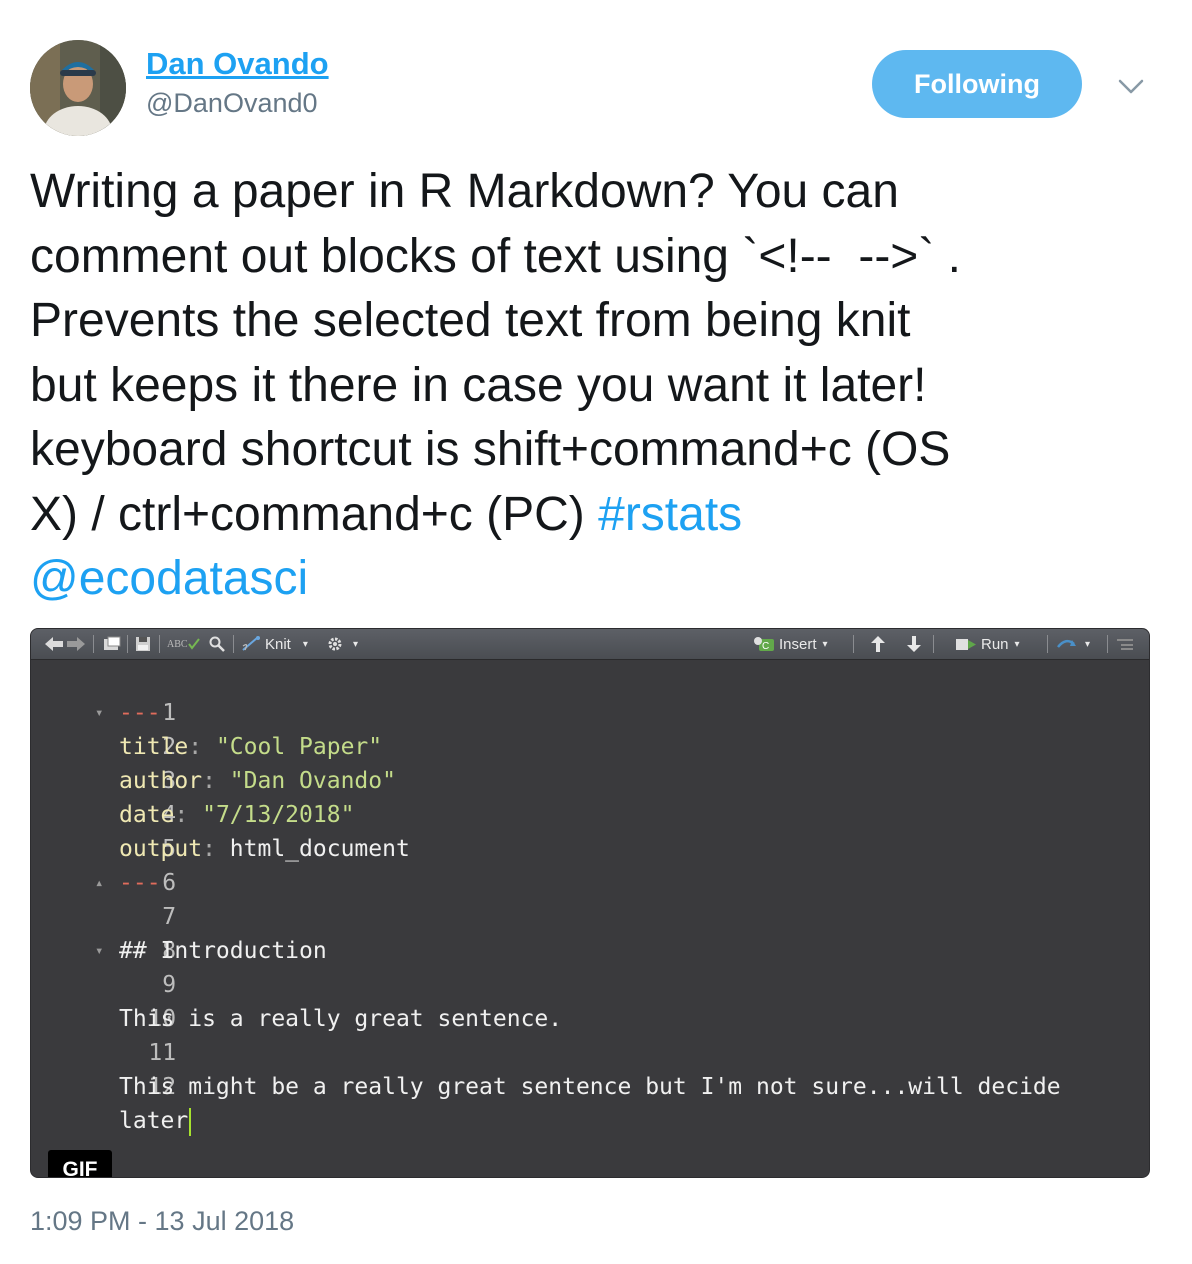  I want to click on code-line-2: 2 title: "Cool Paper", so click(206, 728).